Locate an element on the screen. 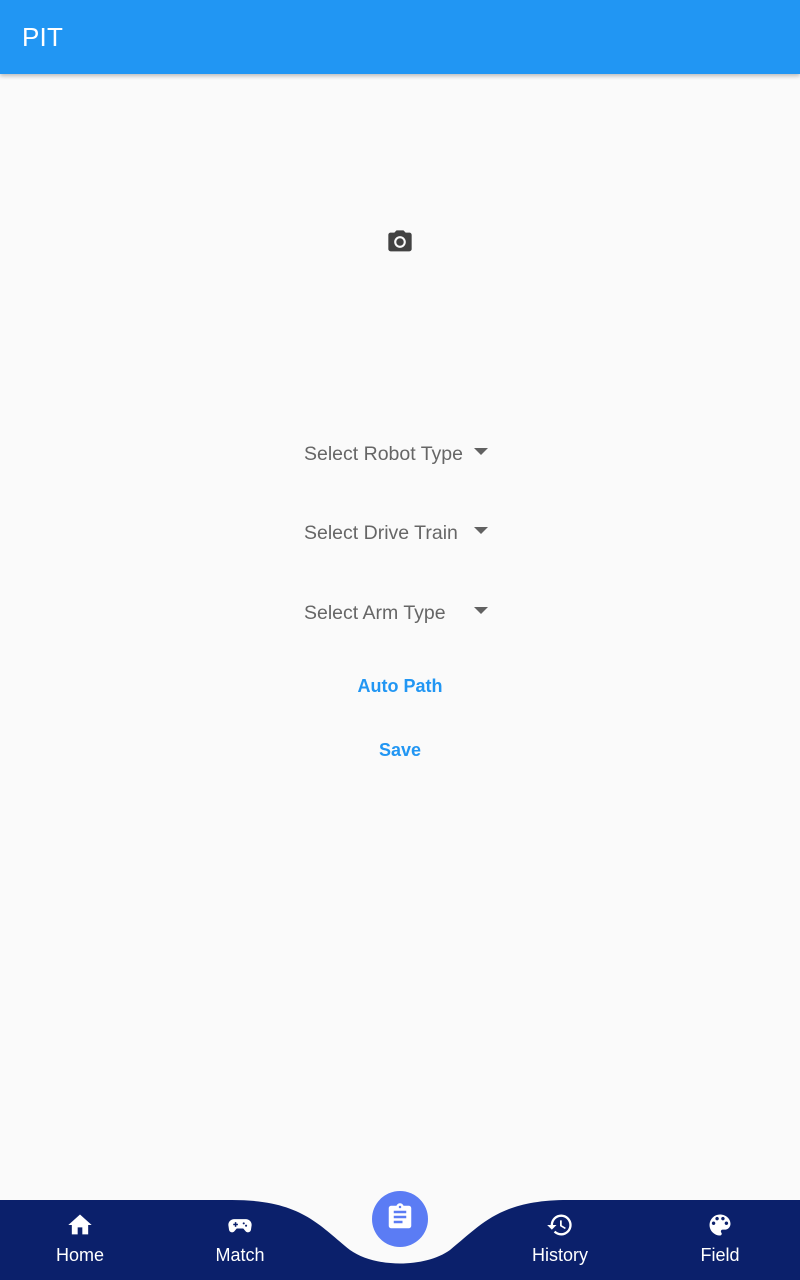 The image size is (800, 1280). nav-label-match: Match is located at coordinates (240, 1255).